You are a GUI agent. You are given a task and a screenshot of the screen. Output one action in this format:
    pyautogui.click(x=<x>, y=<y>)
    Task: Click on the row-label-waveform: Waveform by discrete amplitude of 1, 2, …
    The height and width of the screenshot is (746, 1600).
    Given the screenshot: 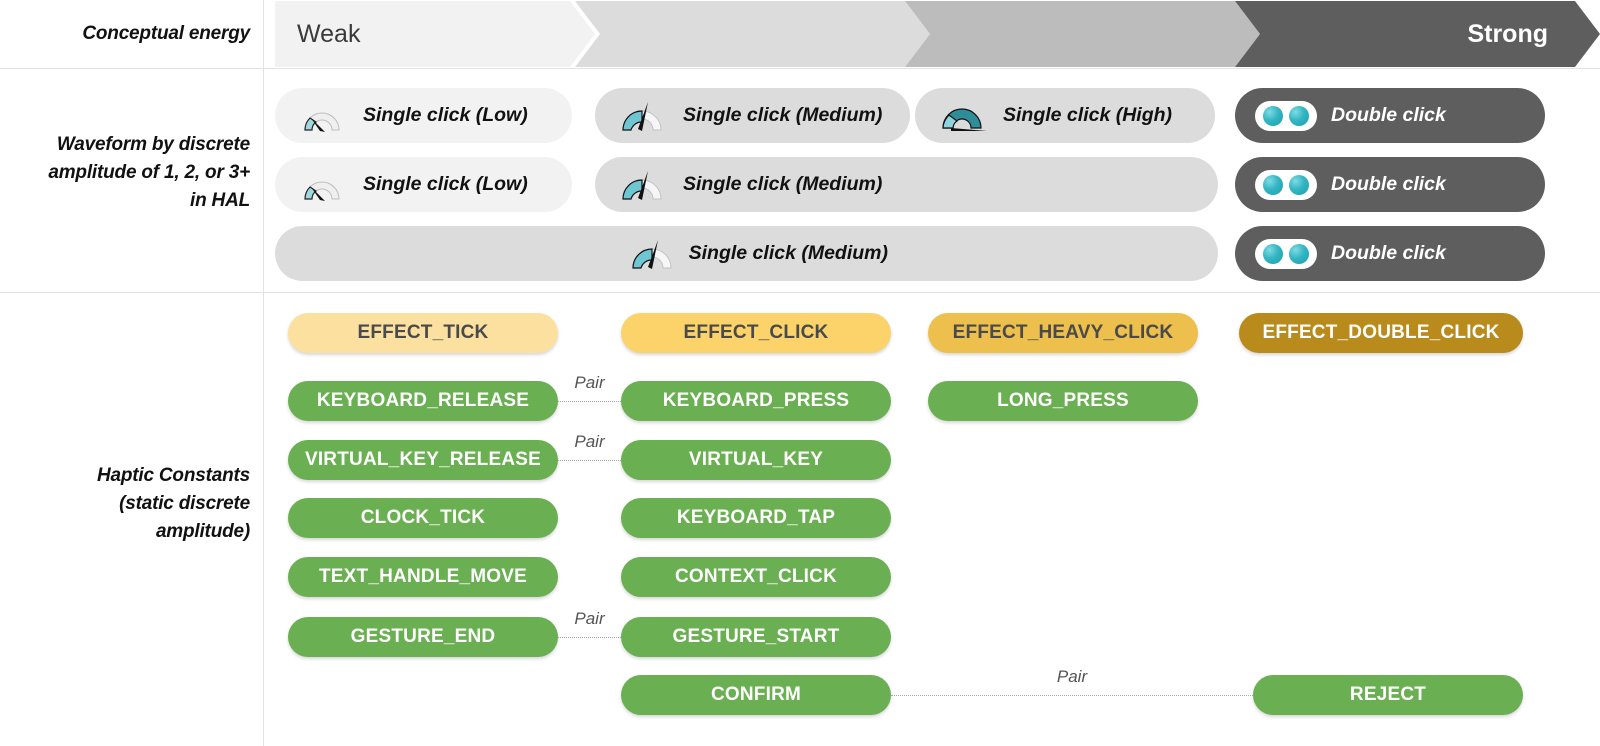 What is the action you would take?
    pyautogui.click(x=125, y=173)
    